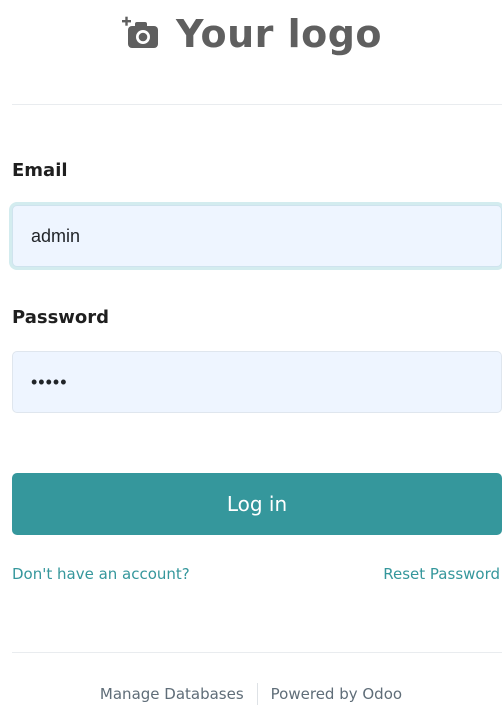 Image resolution: width=502 pixels, height=711 pixels. Describe the element at coordinates (257, 236) in the screenshot. I see `email-field` at that location.